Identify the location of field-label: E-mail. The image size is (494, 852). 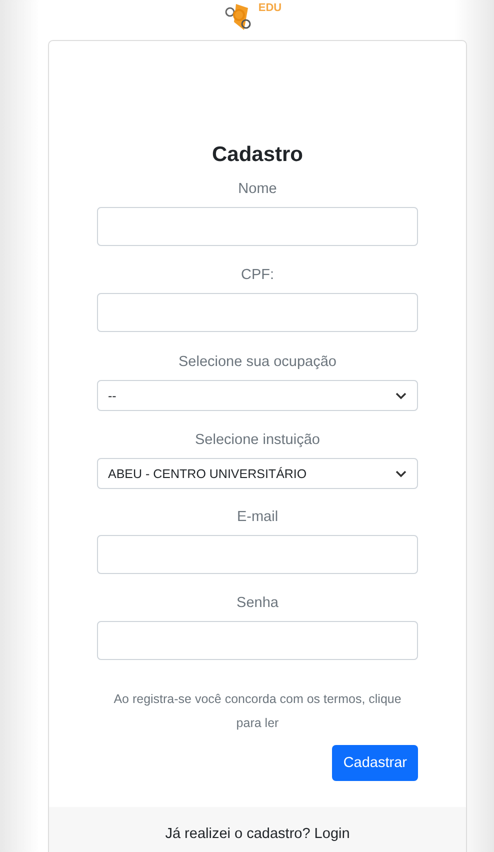
(258, 517).